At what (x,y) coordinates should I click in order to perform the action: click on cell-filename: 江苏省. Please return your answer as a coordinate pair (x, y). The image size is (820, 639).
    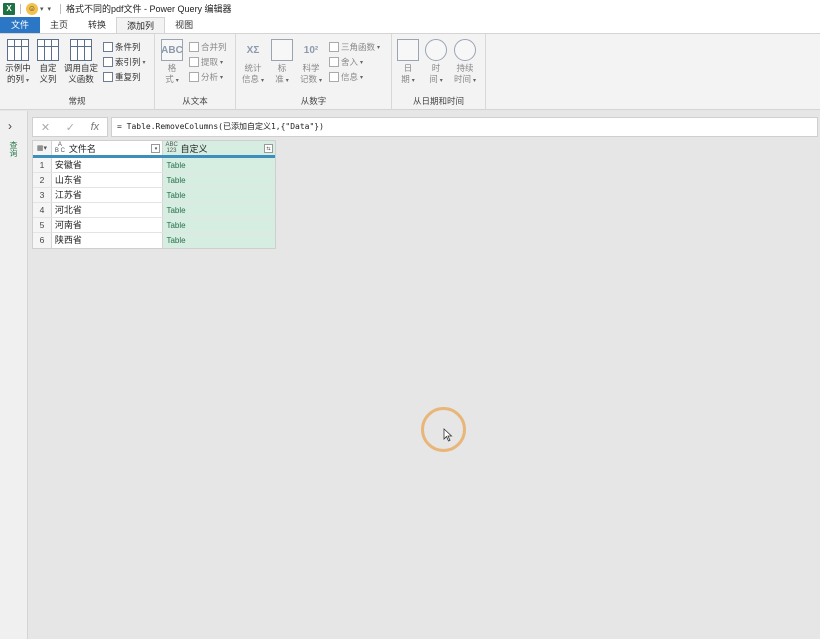
    Looking at the image, I should click on (108, 195).